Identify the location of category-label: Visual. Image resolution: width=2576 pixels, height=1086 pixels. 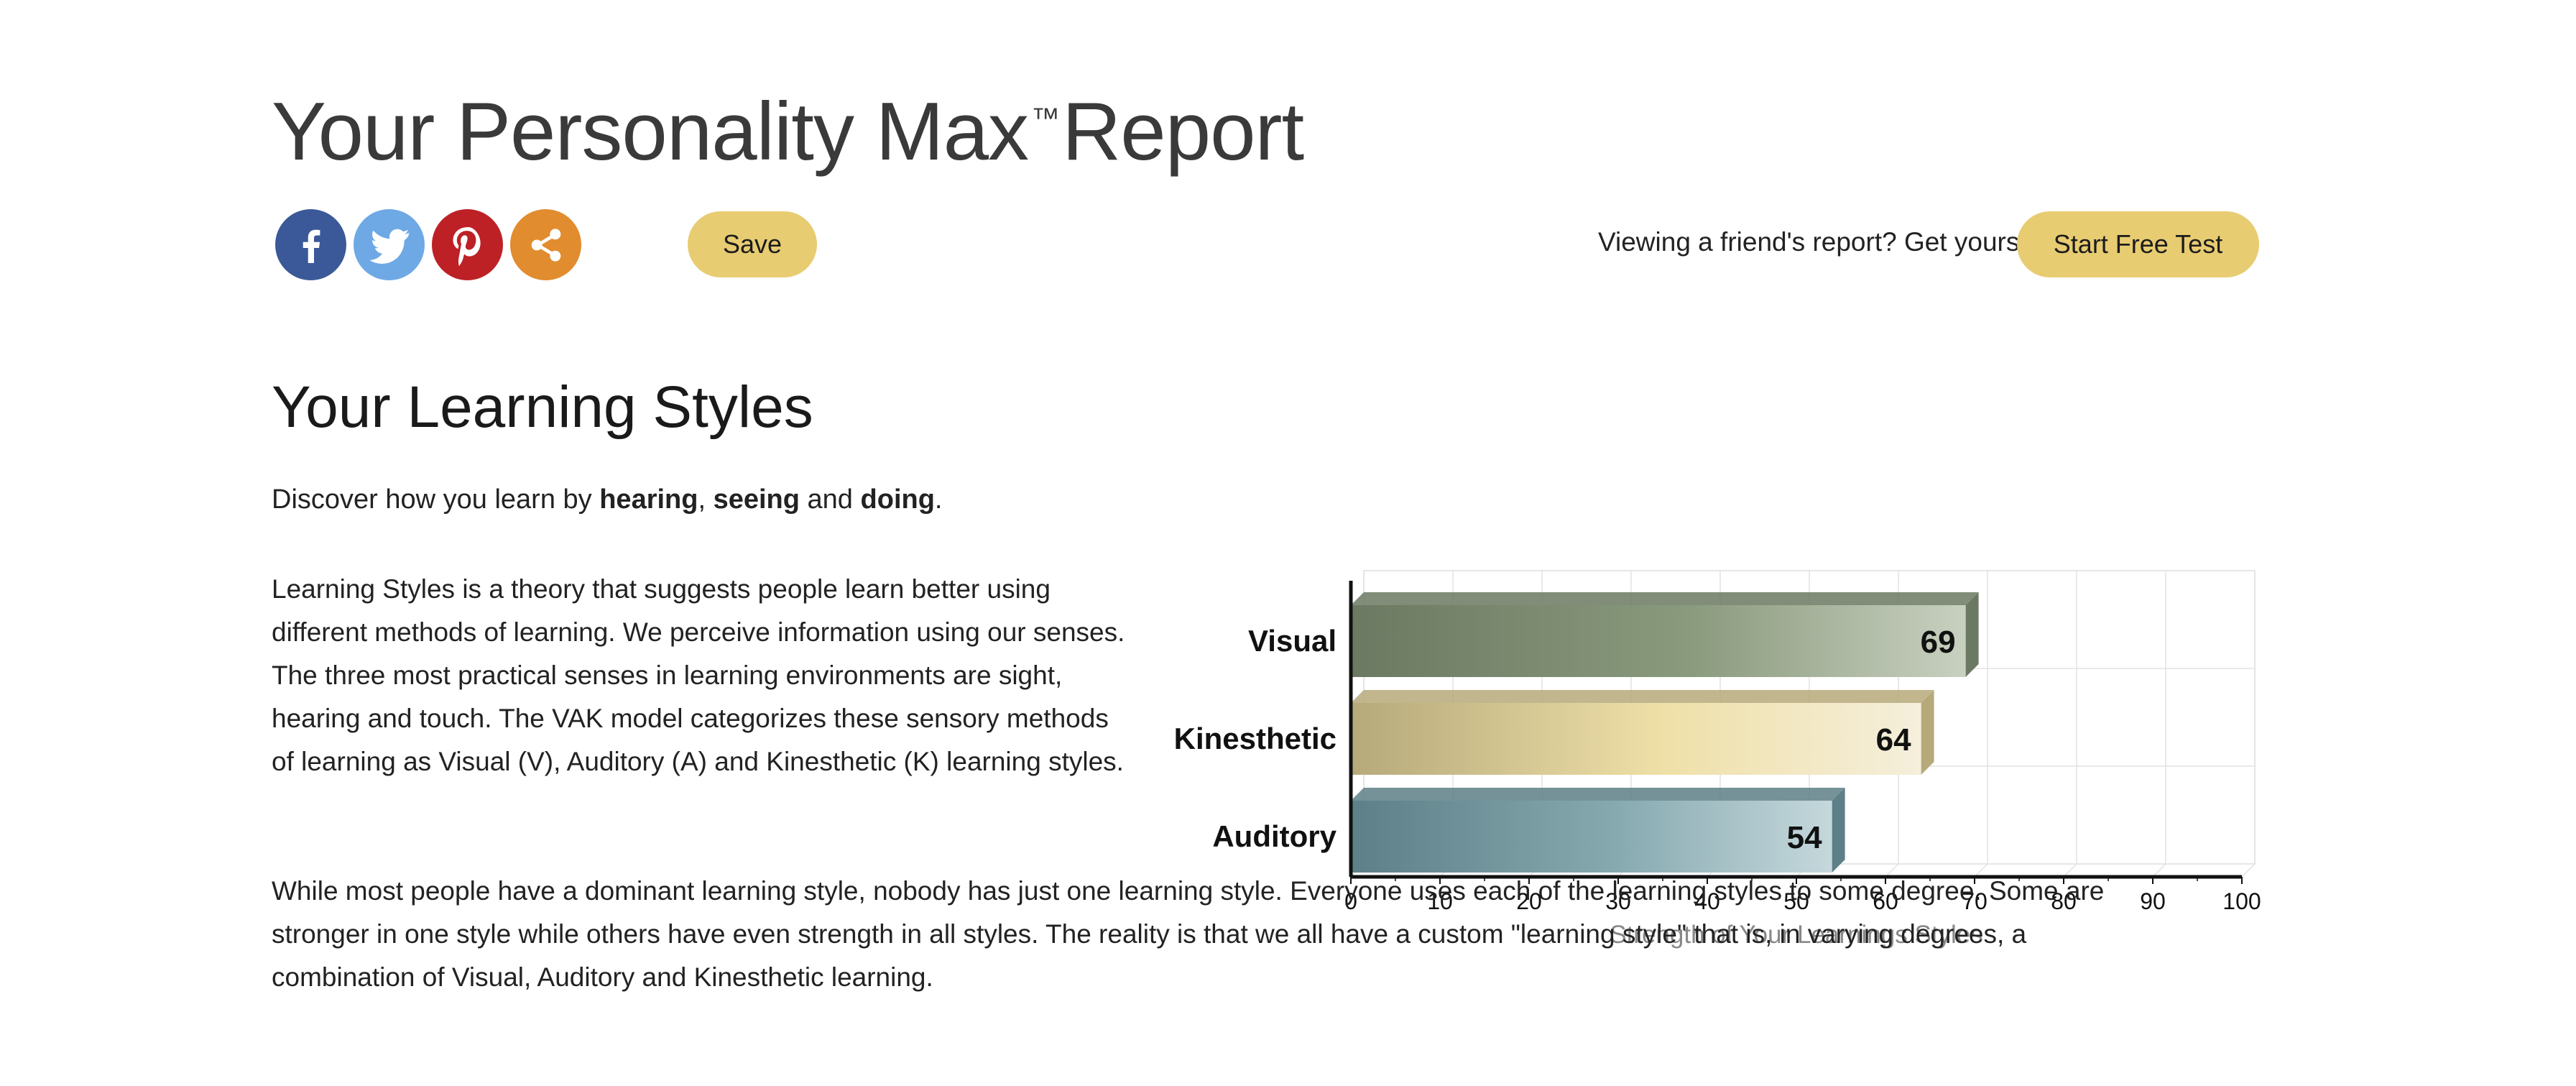
(1292, 641).